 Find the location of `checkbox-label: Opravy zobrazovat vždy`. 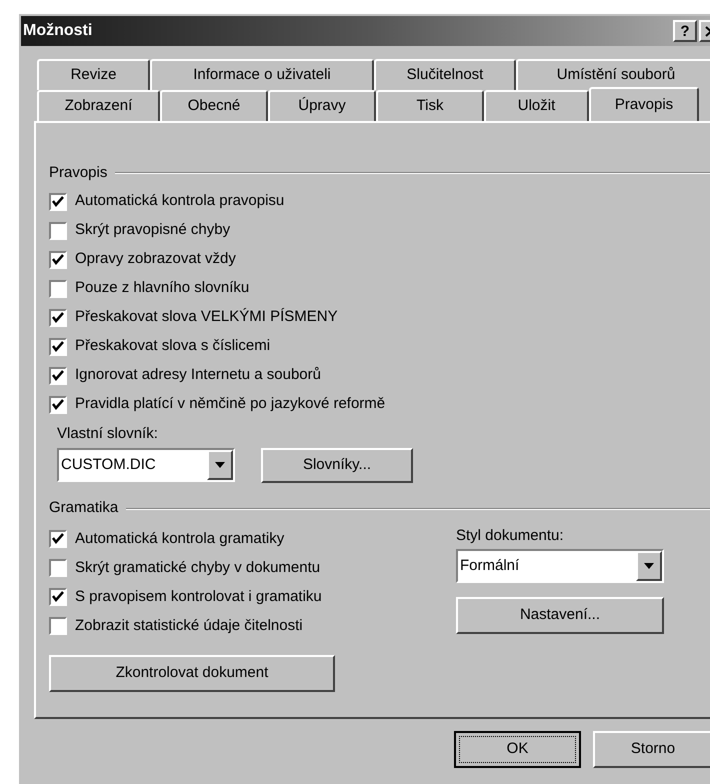

checkbox-label: Opravy zobrazovat vždy is located at coordinates (155, 259).